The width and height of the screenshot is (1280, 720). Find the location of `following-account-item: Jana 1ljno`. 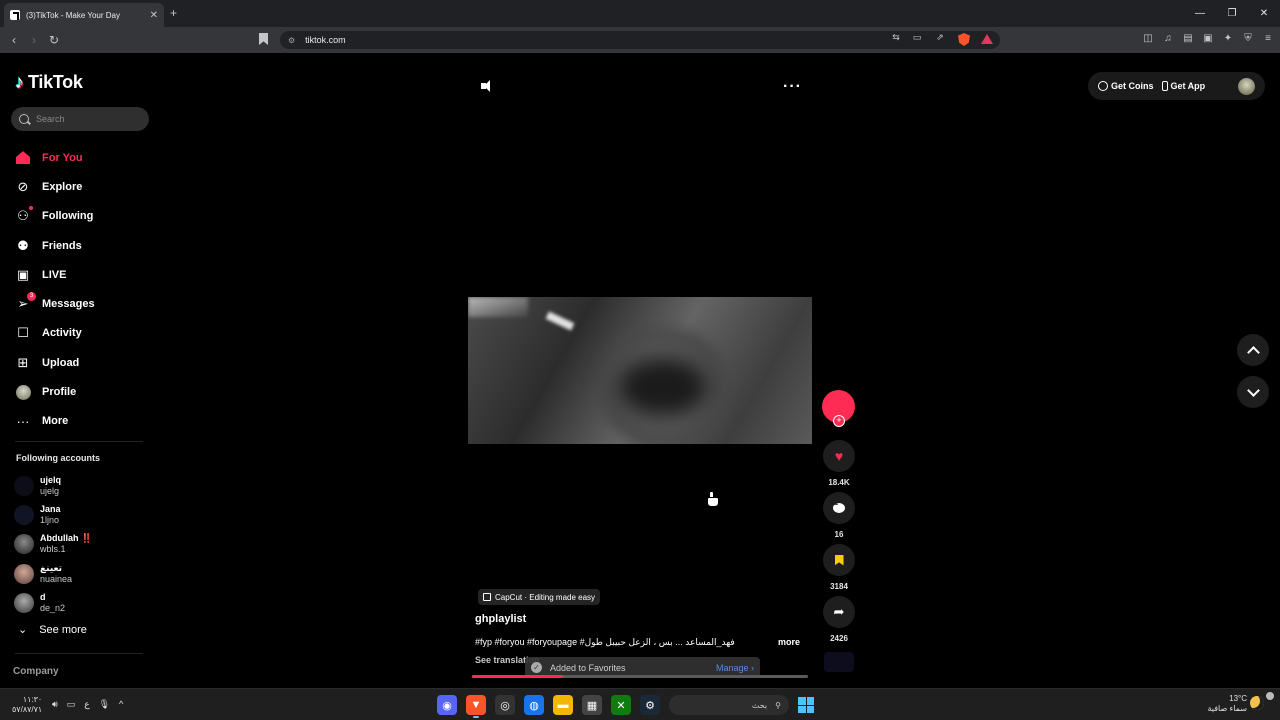

following-account-item: Jana 1ljno is located at coordinates (53, 514).